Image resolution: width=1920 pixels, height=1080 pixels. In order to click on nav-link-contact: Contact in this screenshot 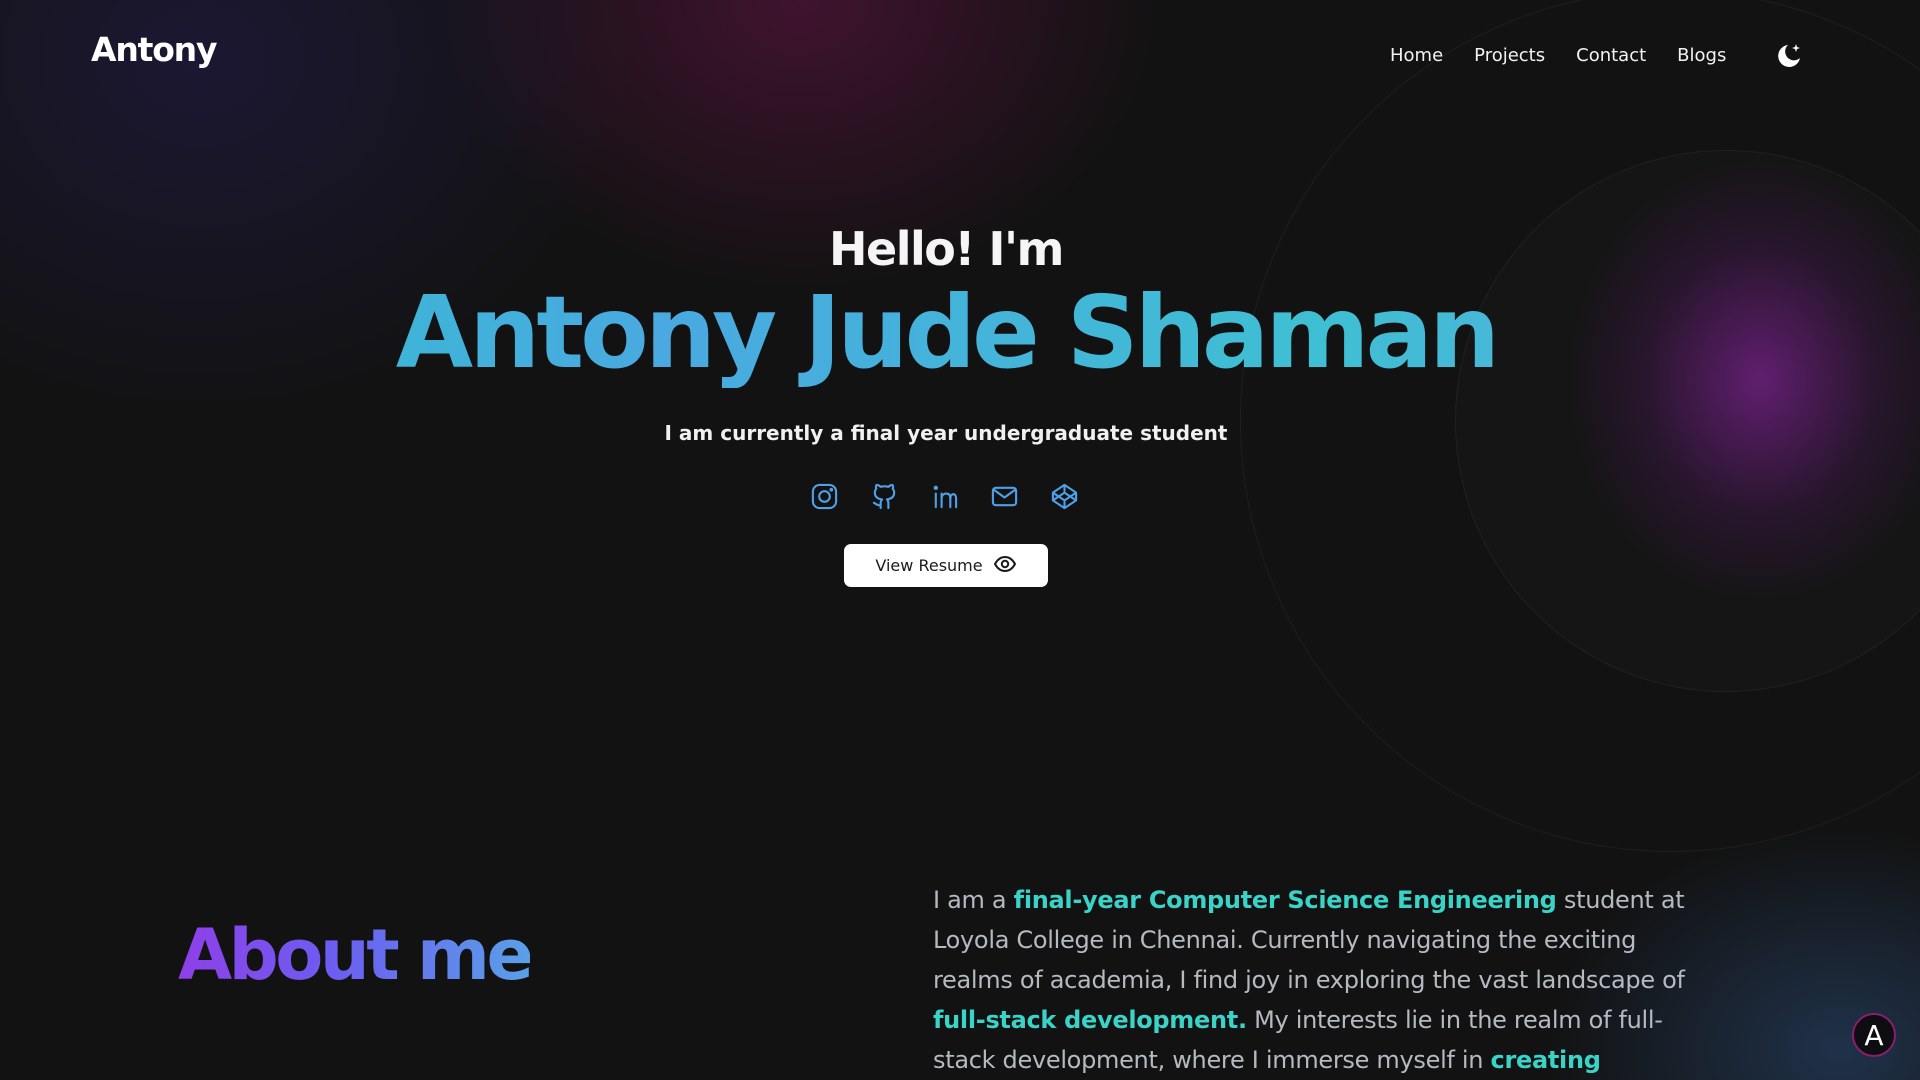, I will do `click(1611, 55)`.